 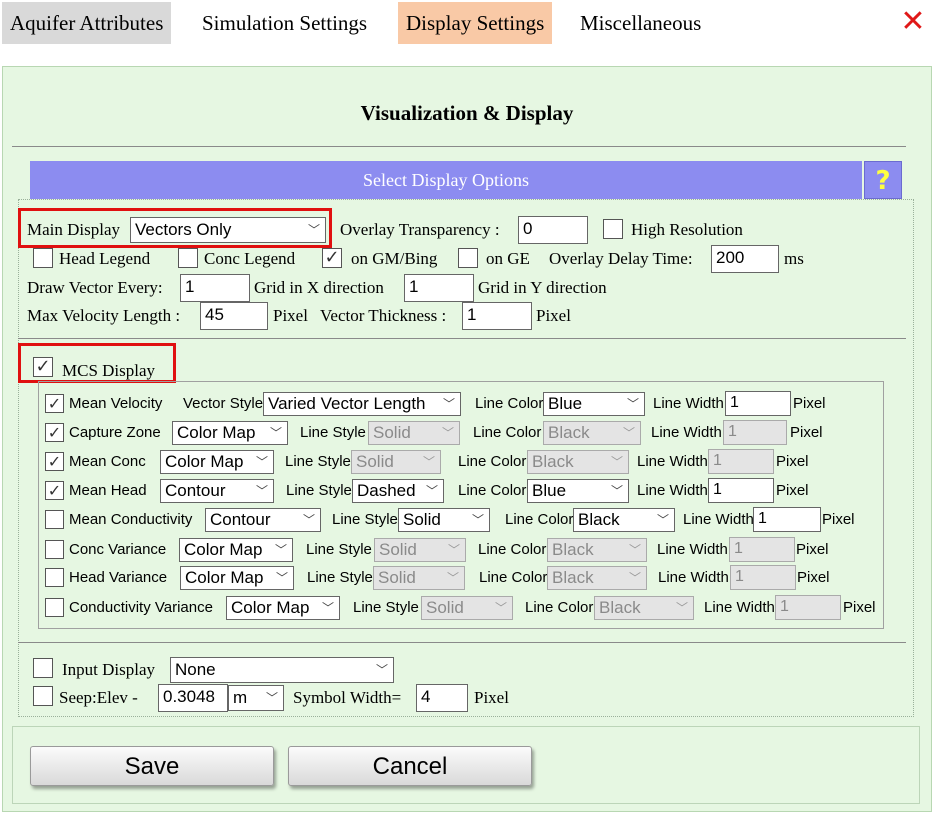 What do you see at coordinates (613, 229) in the screenshot?
I see `high-resolution-checkbox` at bounding box center [613, 229].